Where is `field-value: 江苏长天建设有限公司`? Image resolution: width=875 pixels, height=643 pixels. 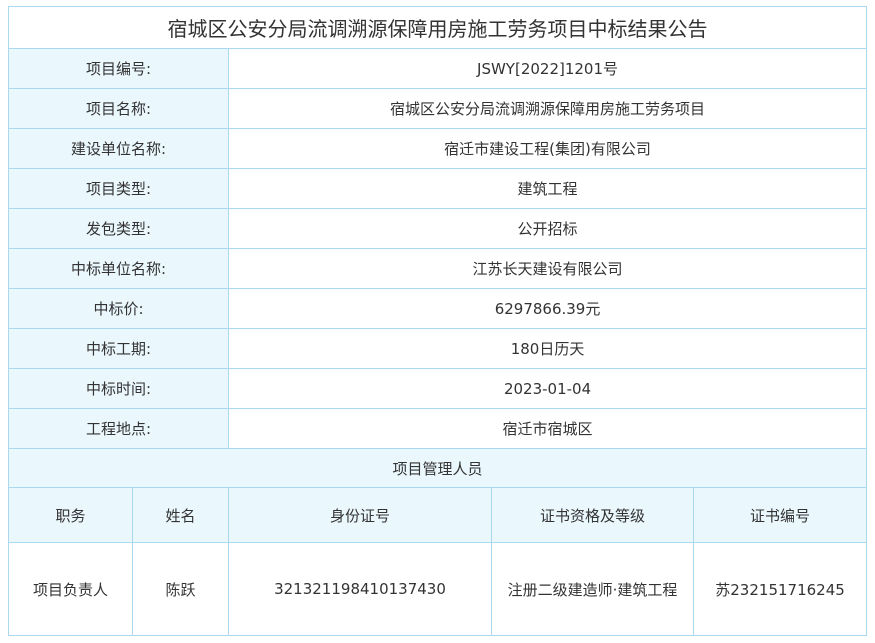
field-value: 江苏长天建设有限公司 is located at coordinates (547, 268).